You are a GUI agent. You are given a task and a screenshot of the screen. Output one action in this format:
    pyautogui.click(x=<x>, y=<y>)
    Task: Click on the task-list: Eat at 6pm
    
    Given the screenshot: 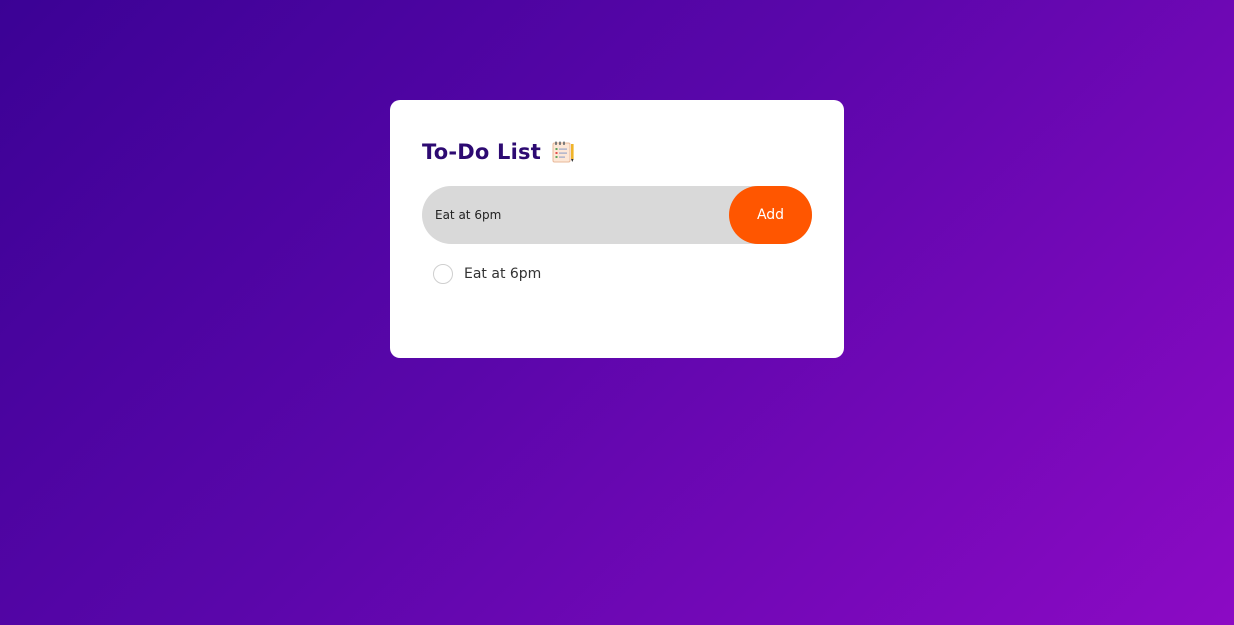 What is the action you would take?
    pyautogui.click(x=617, y=274)
    